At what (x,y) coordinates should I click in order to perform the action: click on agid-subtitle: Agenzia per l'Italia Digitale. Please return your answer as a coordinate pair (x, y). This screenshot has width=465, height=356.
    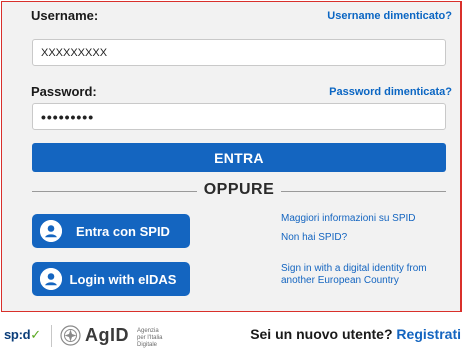
    Looking at the image, I should click on (150, 338).